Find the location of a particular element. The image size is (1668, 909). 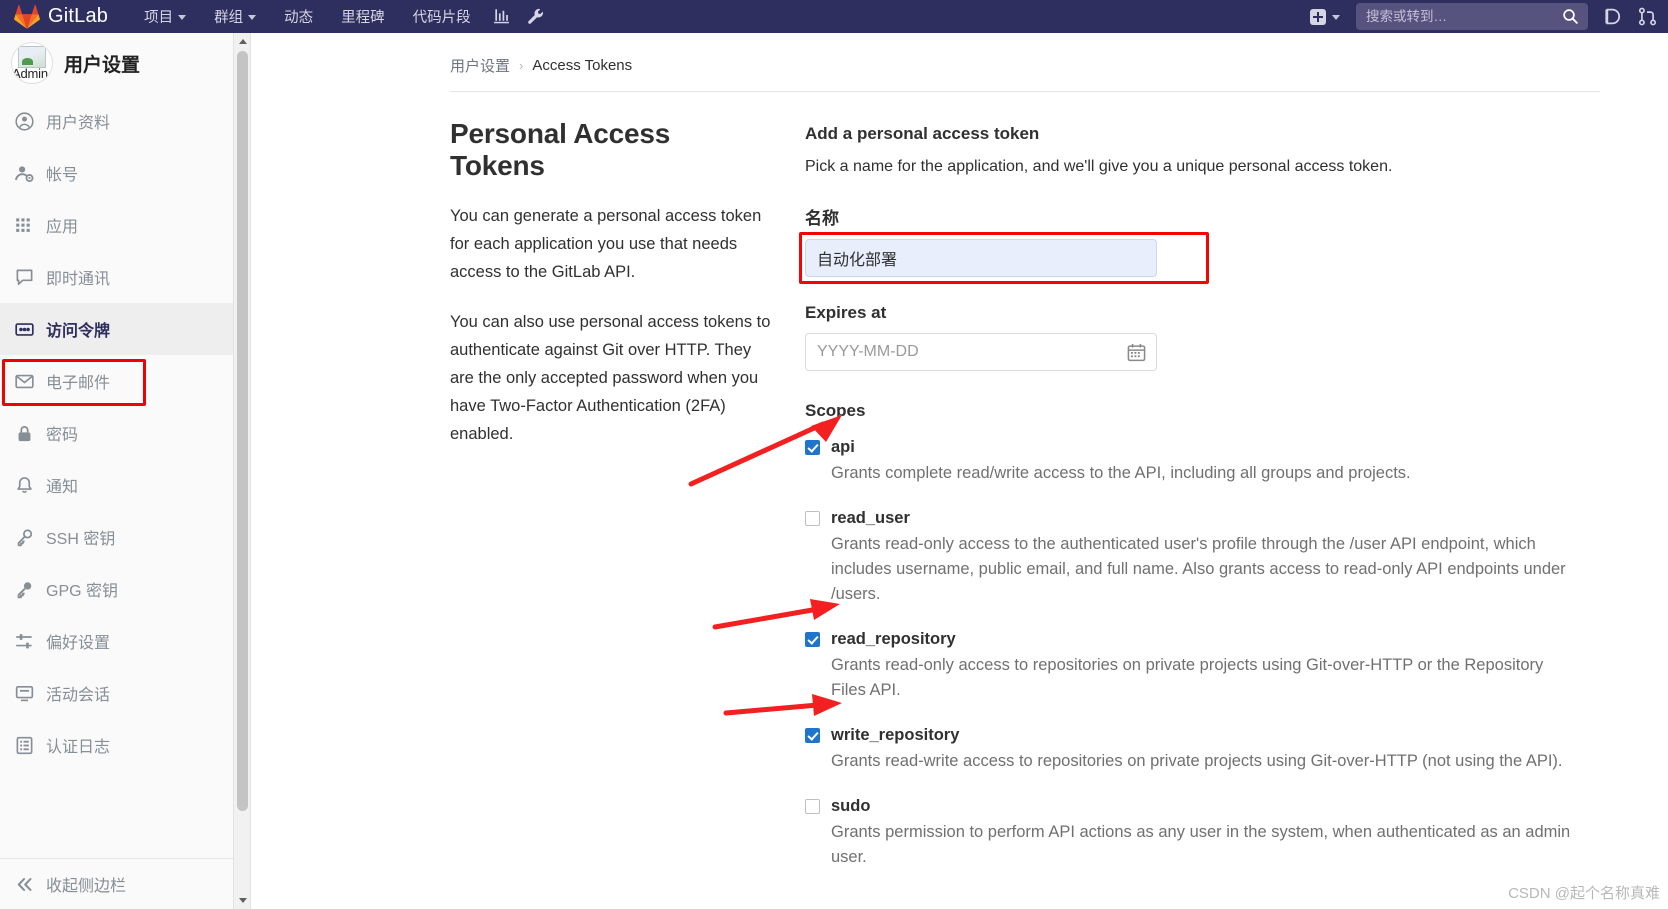

sidebar-item-label: 认证日志 is located at coordinates (78, 747).